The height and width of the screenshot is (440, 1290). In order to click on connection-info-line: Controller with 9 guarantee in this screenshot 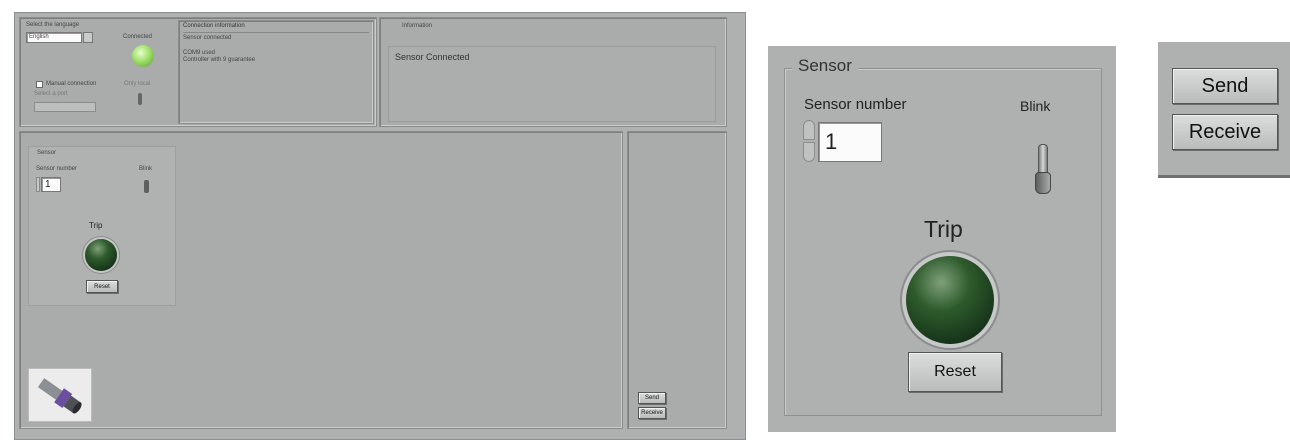, I will do `click(219, 60)`.